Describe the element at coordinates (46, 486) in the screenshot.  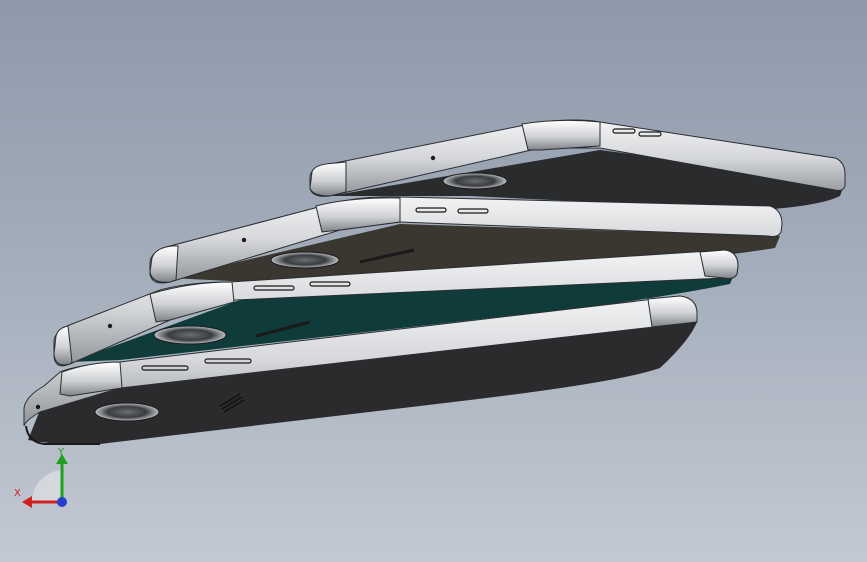
I see `triad-quadrant` at that location.